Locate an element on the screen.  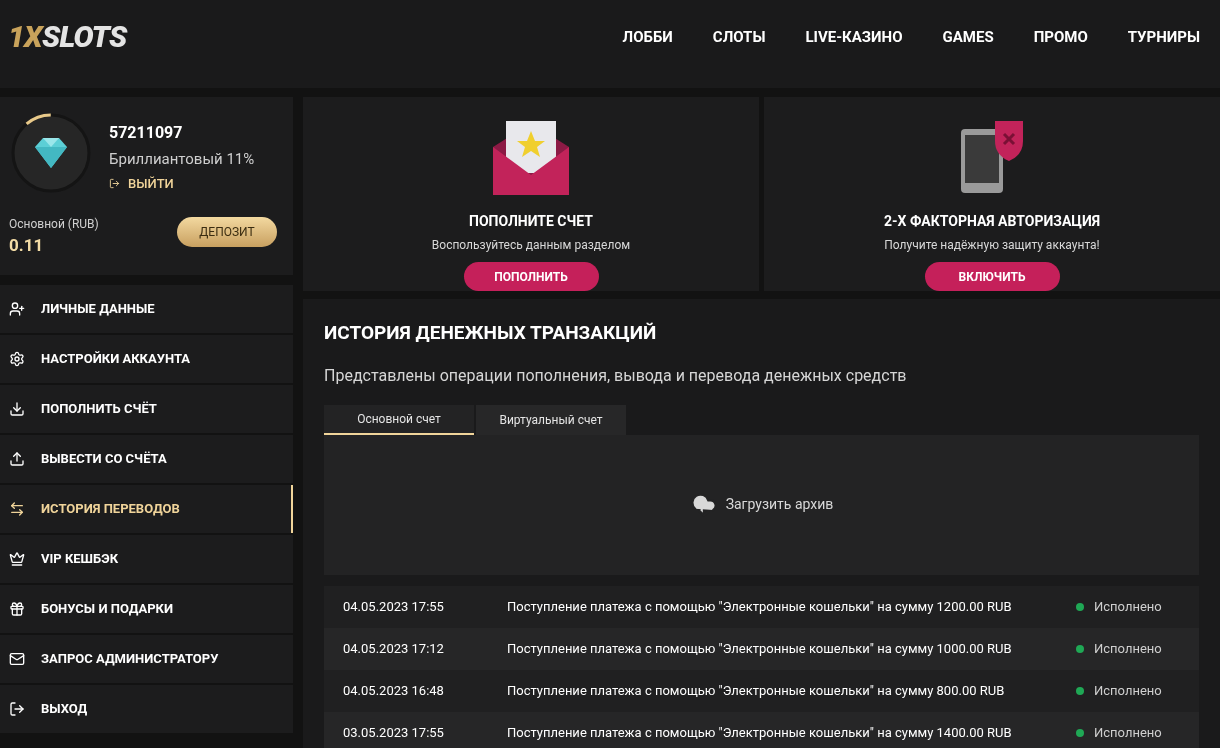
phone-shield-icon is located at coordinates (992, 157).